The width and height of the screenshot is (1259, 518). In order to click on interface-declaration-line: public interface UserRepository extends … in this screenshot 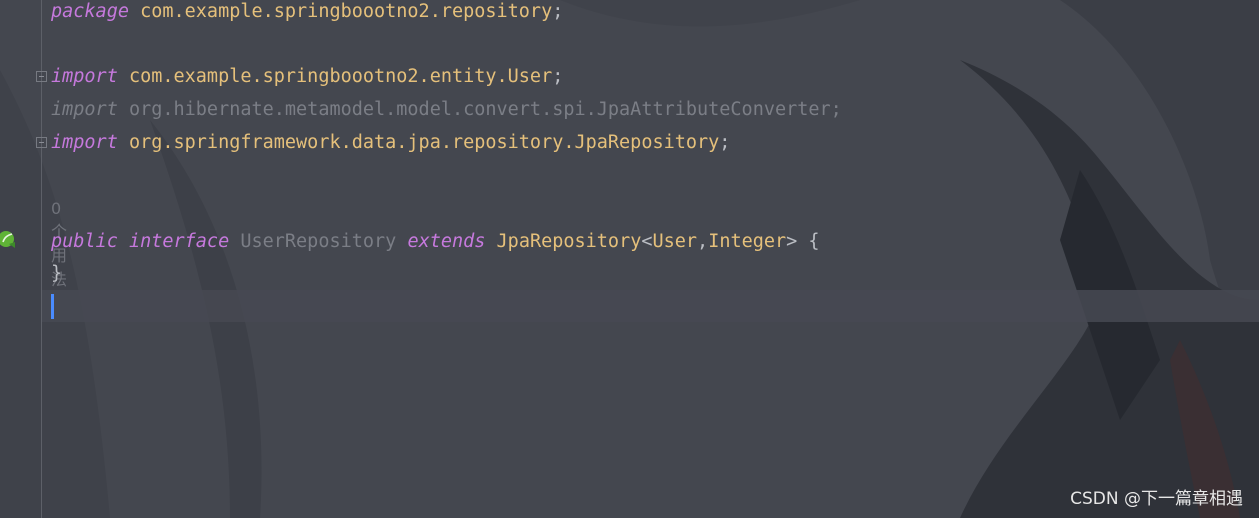, I will do `click(435, 242)`.